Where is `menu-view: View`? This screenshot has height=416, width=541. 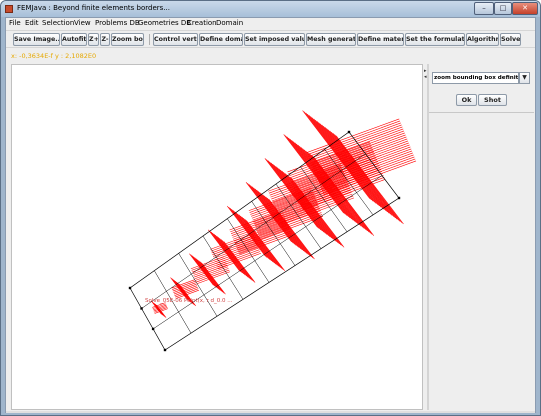 menu-view: View is located at coordinates (82, 23).